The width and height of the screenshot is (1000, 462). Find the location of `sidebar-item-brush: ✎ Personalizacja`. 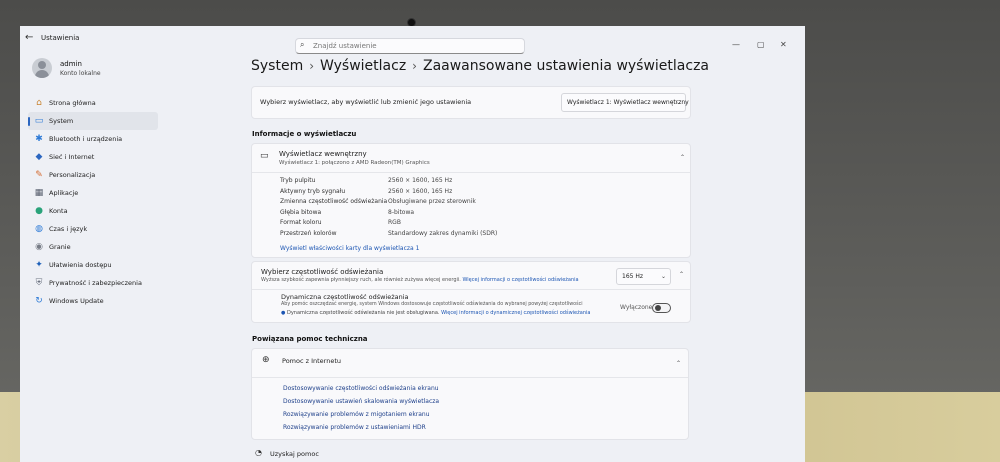

sidebar-item-brush: ✎ Personalizacja is located at coordinates (93, 175).